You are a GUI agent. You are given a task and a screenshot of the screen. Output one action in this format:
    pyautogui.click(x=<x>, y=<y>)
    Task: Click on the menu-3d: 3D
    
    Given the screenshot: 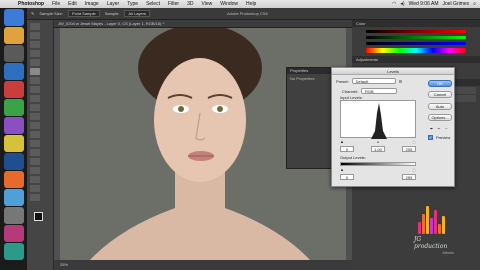 What is the action you would take?
    pyautogui.click(x=190, y=4)
    